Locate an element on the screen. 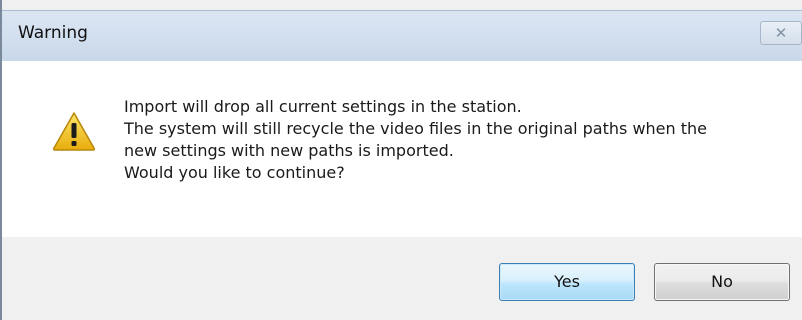 Image resolution: width=802 pixels, height=320 pixels. yes-button: Yes is located at coordinates (567, 282).